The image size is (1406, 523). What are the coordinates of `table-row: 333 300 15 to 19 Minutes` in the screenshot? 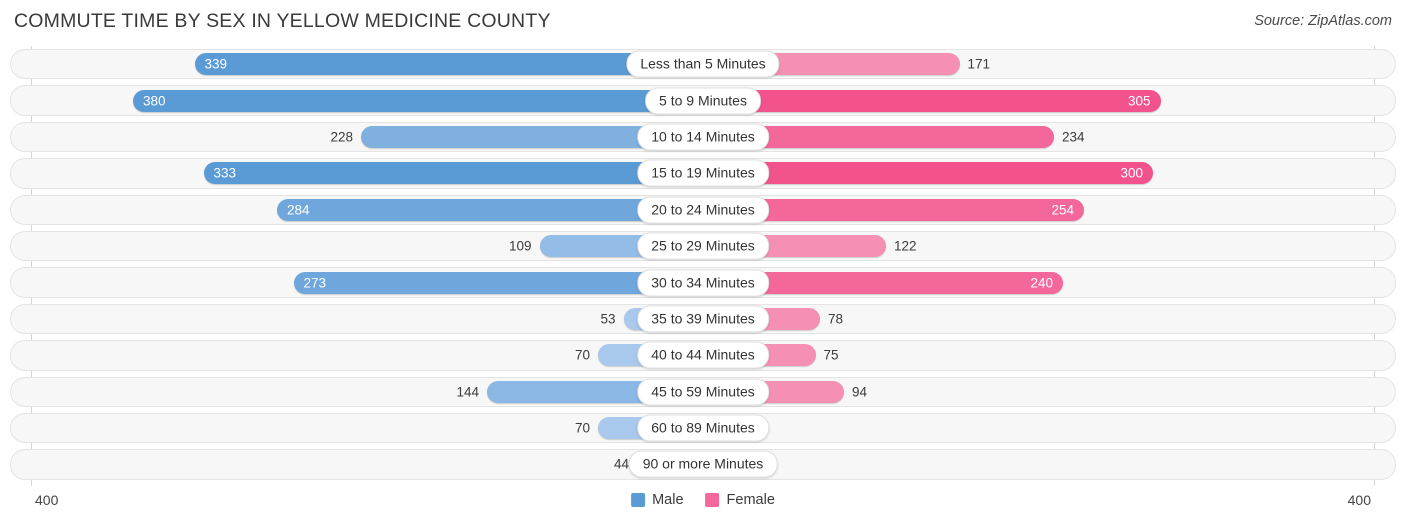 It's located at (703, 173).